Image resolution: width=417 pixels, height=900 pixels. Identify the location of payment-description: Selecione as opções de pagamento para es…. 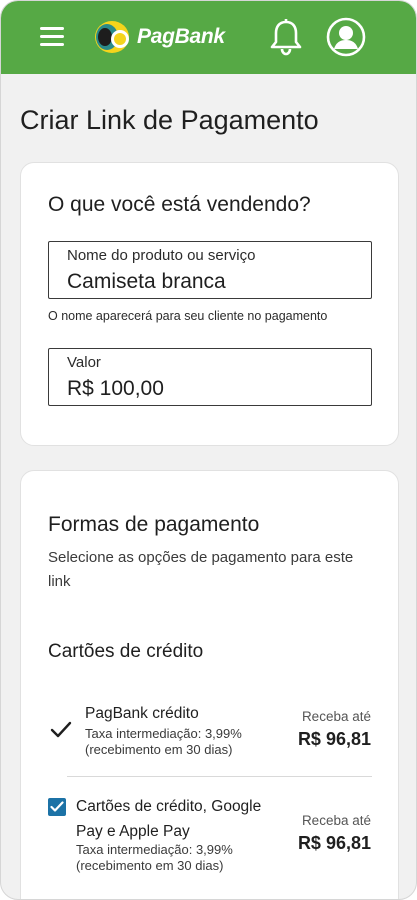
(201, 569).